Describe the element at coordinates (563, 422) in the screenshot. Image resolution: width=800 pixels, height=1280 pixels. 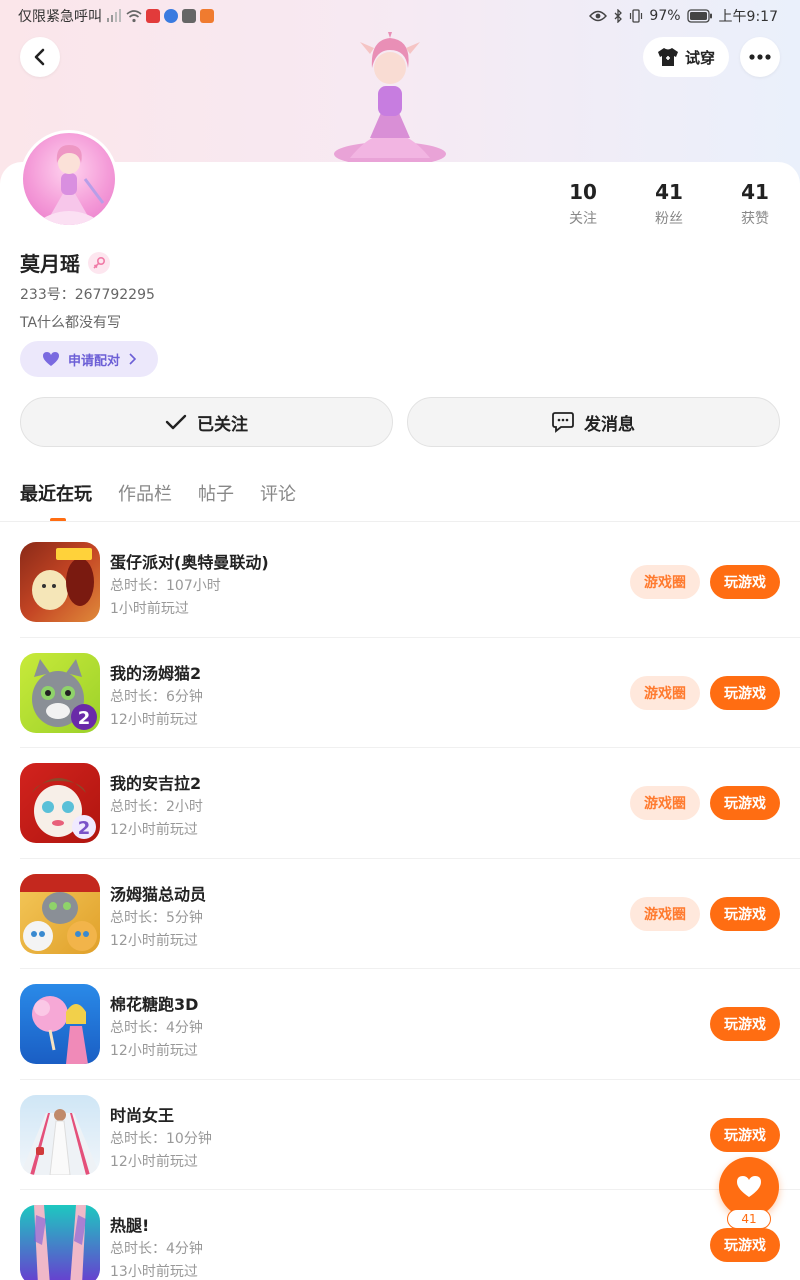
I see `chat-bubble-icon` at that location.